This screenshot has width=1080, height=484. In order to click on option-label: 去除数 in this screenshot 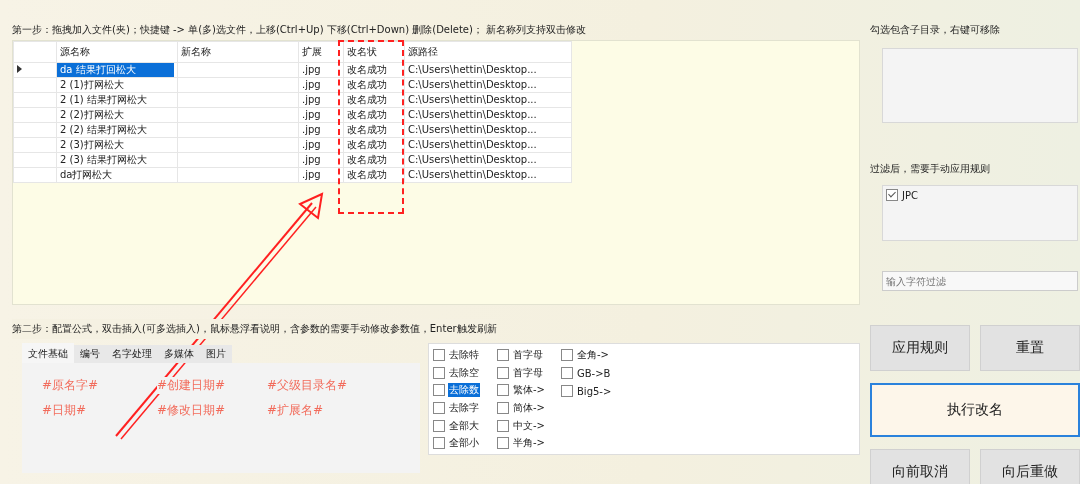, I will do `click(464, 390)`.